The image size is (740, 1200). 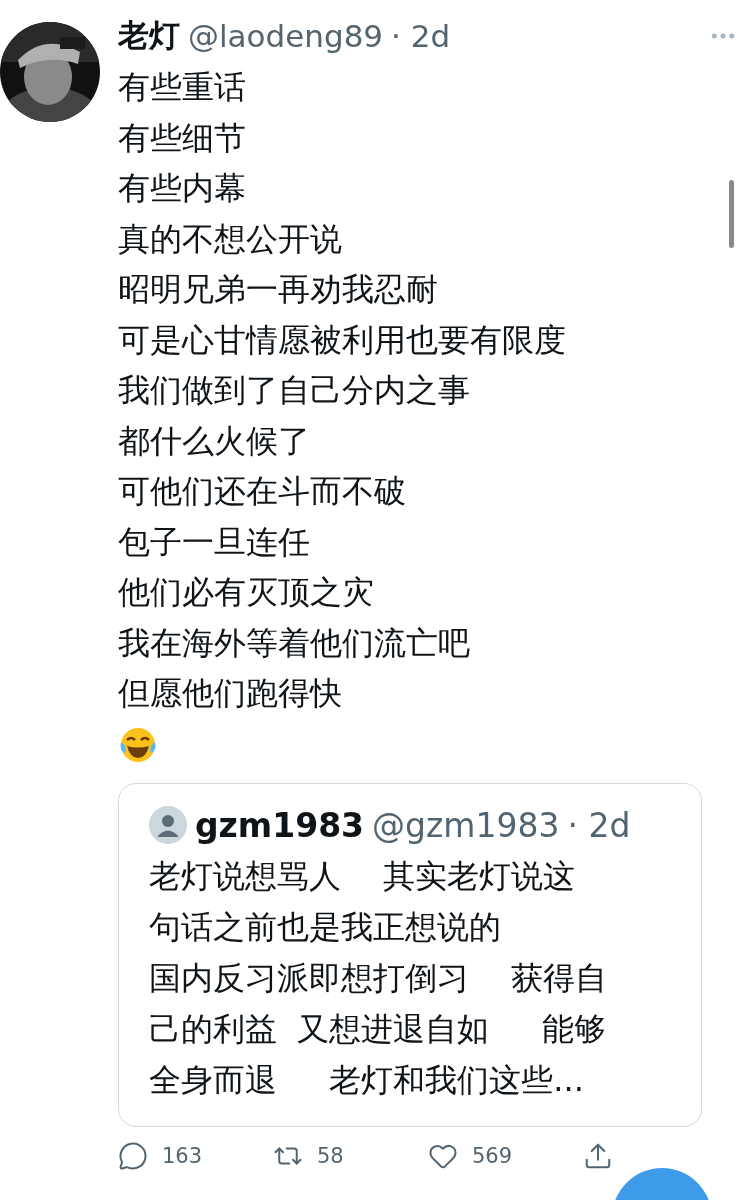 What do you see at coordinates (278, 289) in the screenshot?
I see `tweet-line: 昭明兄弟一再劝我忍耐` at bounding box center [278, 289].